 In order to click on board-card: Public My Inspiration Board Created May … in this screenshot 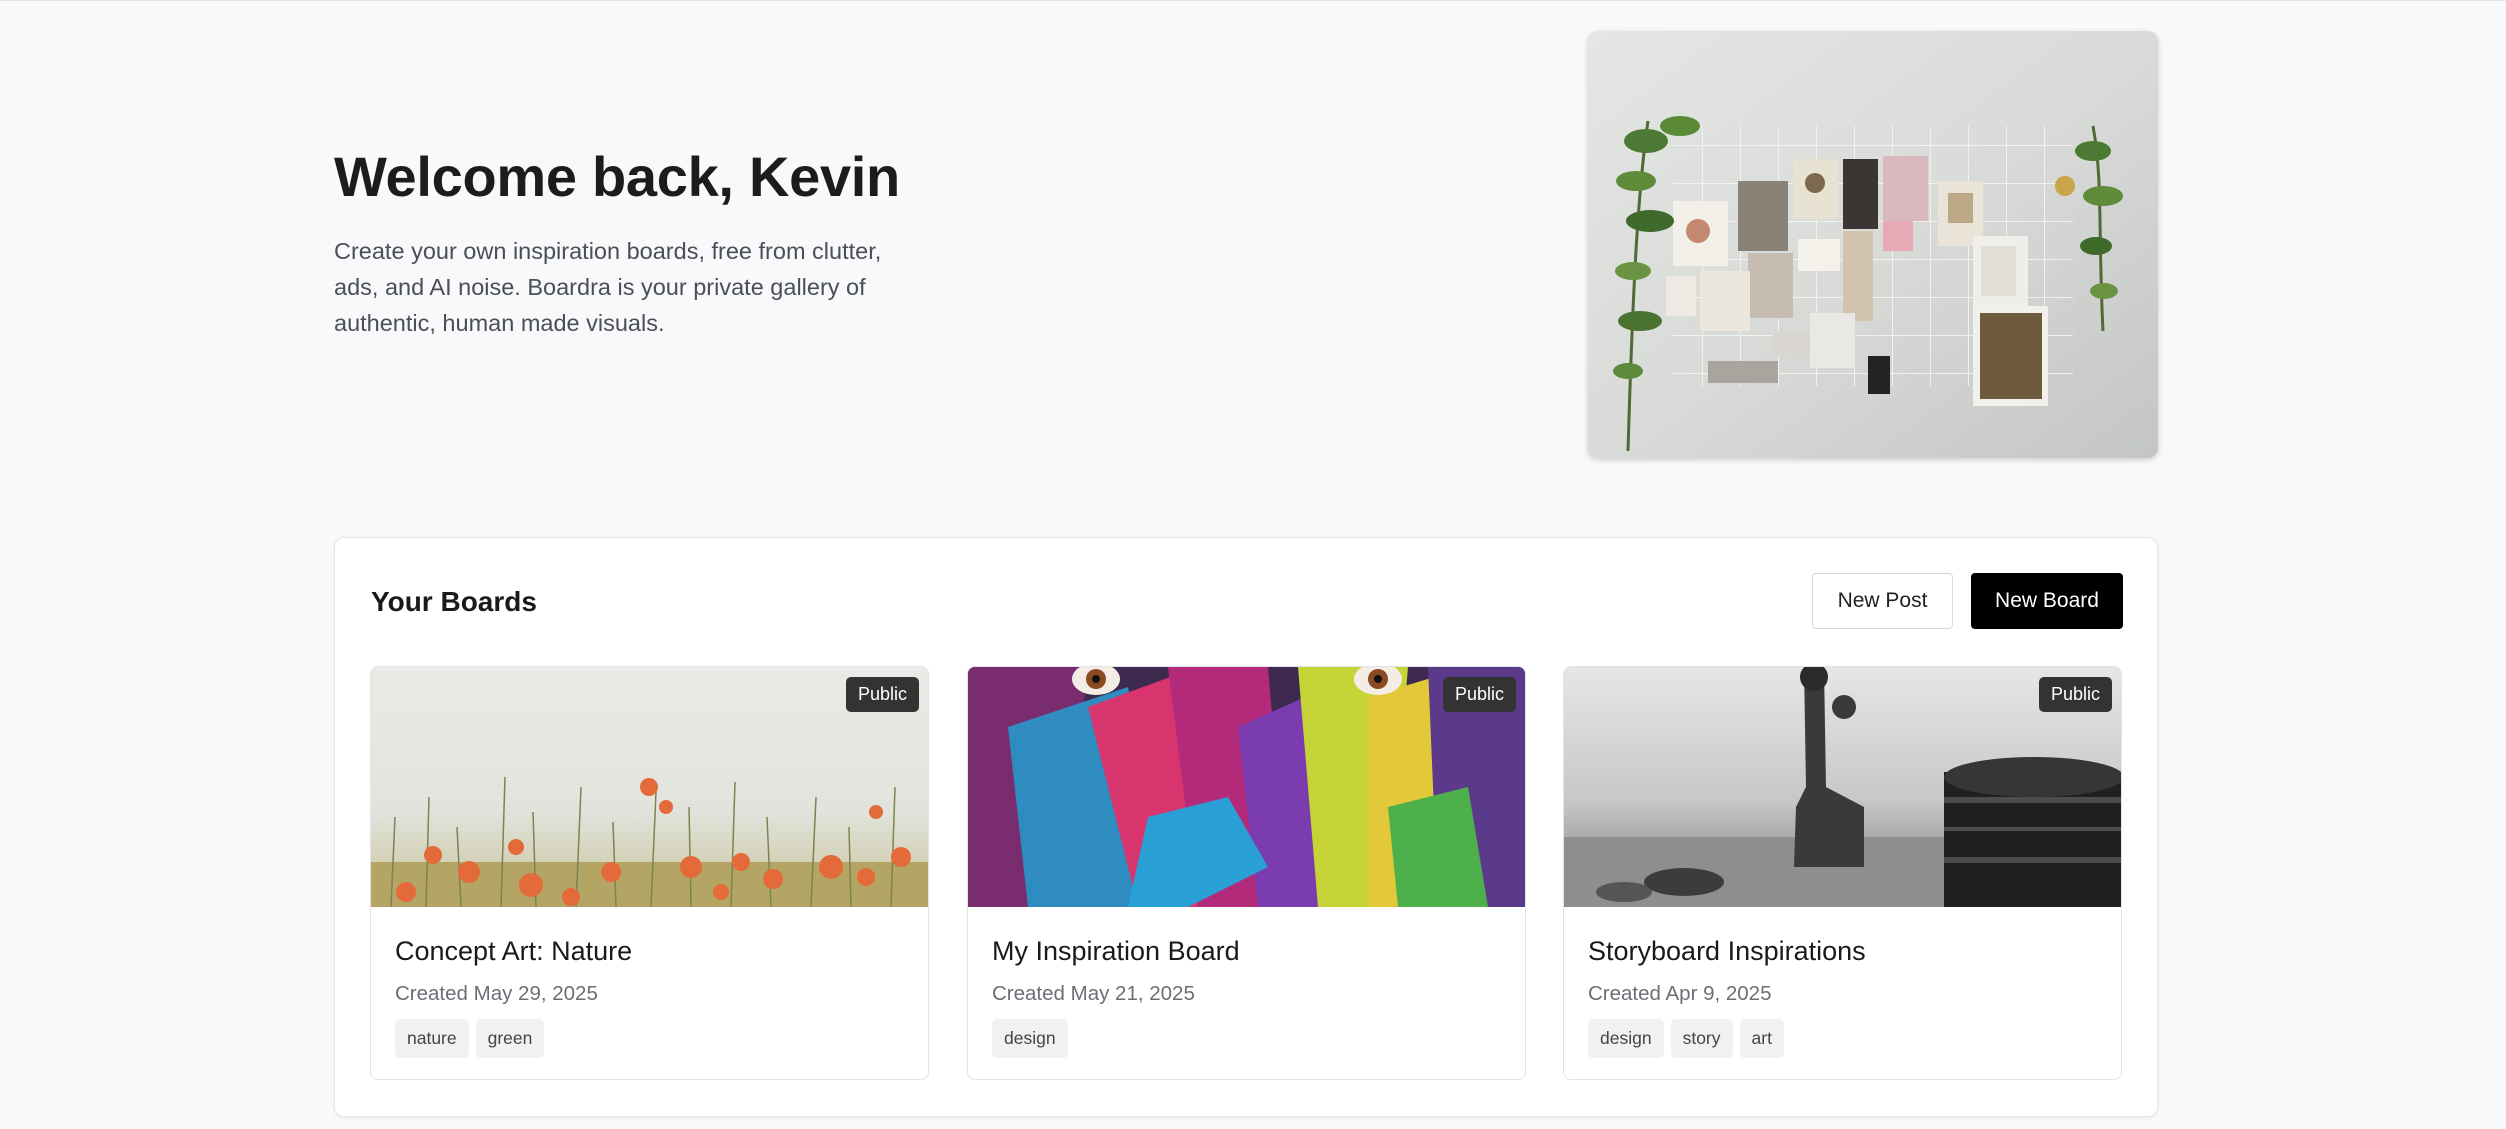, I will do `click(1246, 873)`.